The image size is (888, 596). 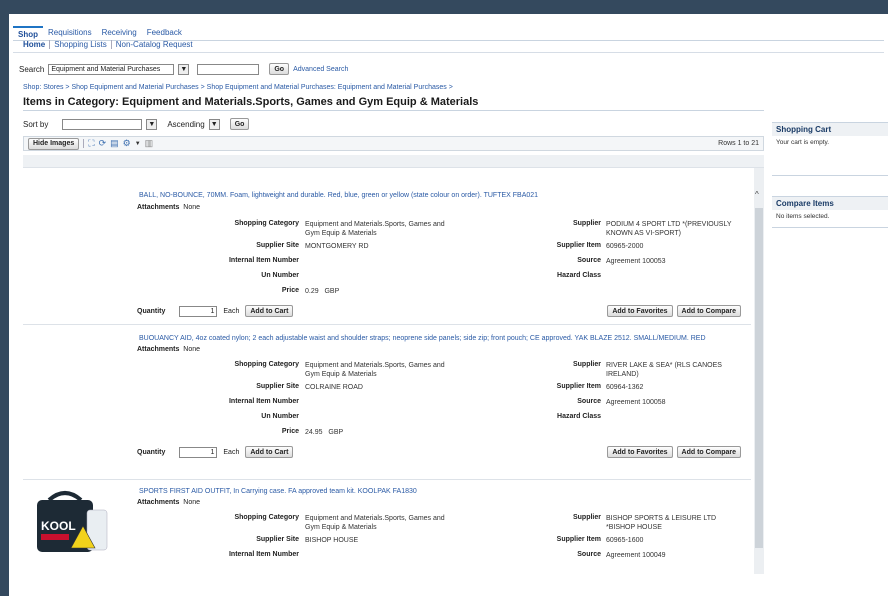 What do you see at coordinates (119, 33) in the screenshot?
I see `tab-receiving: Receiving` at bounding box center [119, 33].